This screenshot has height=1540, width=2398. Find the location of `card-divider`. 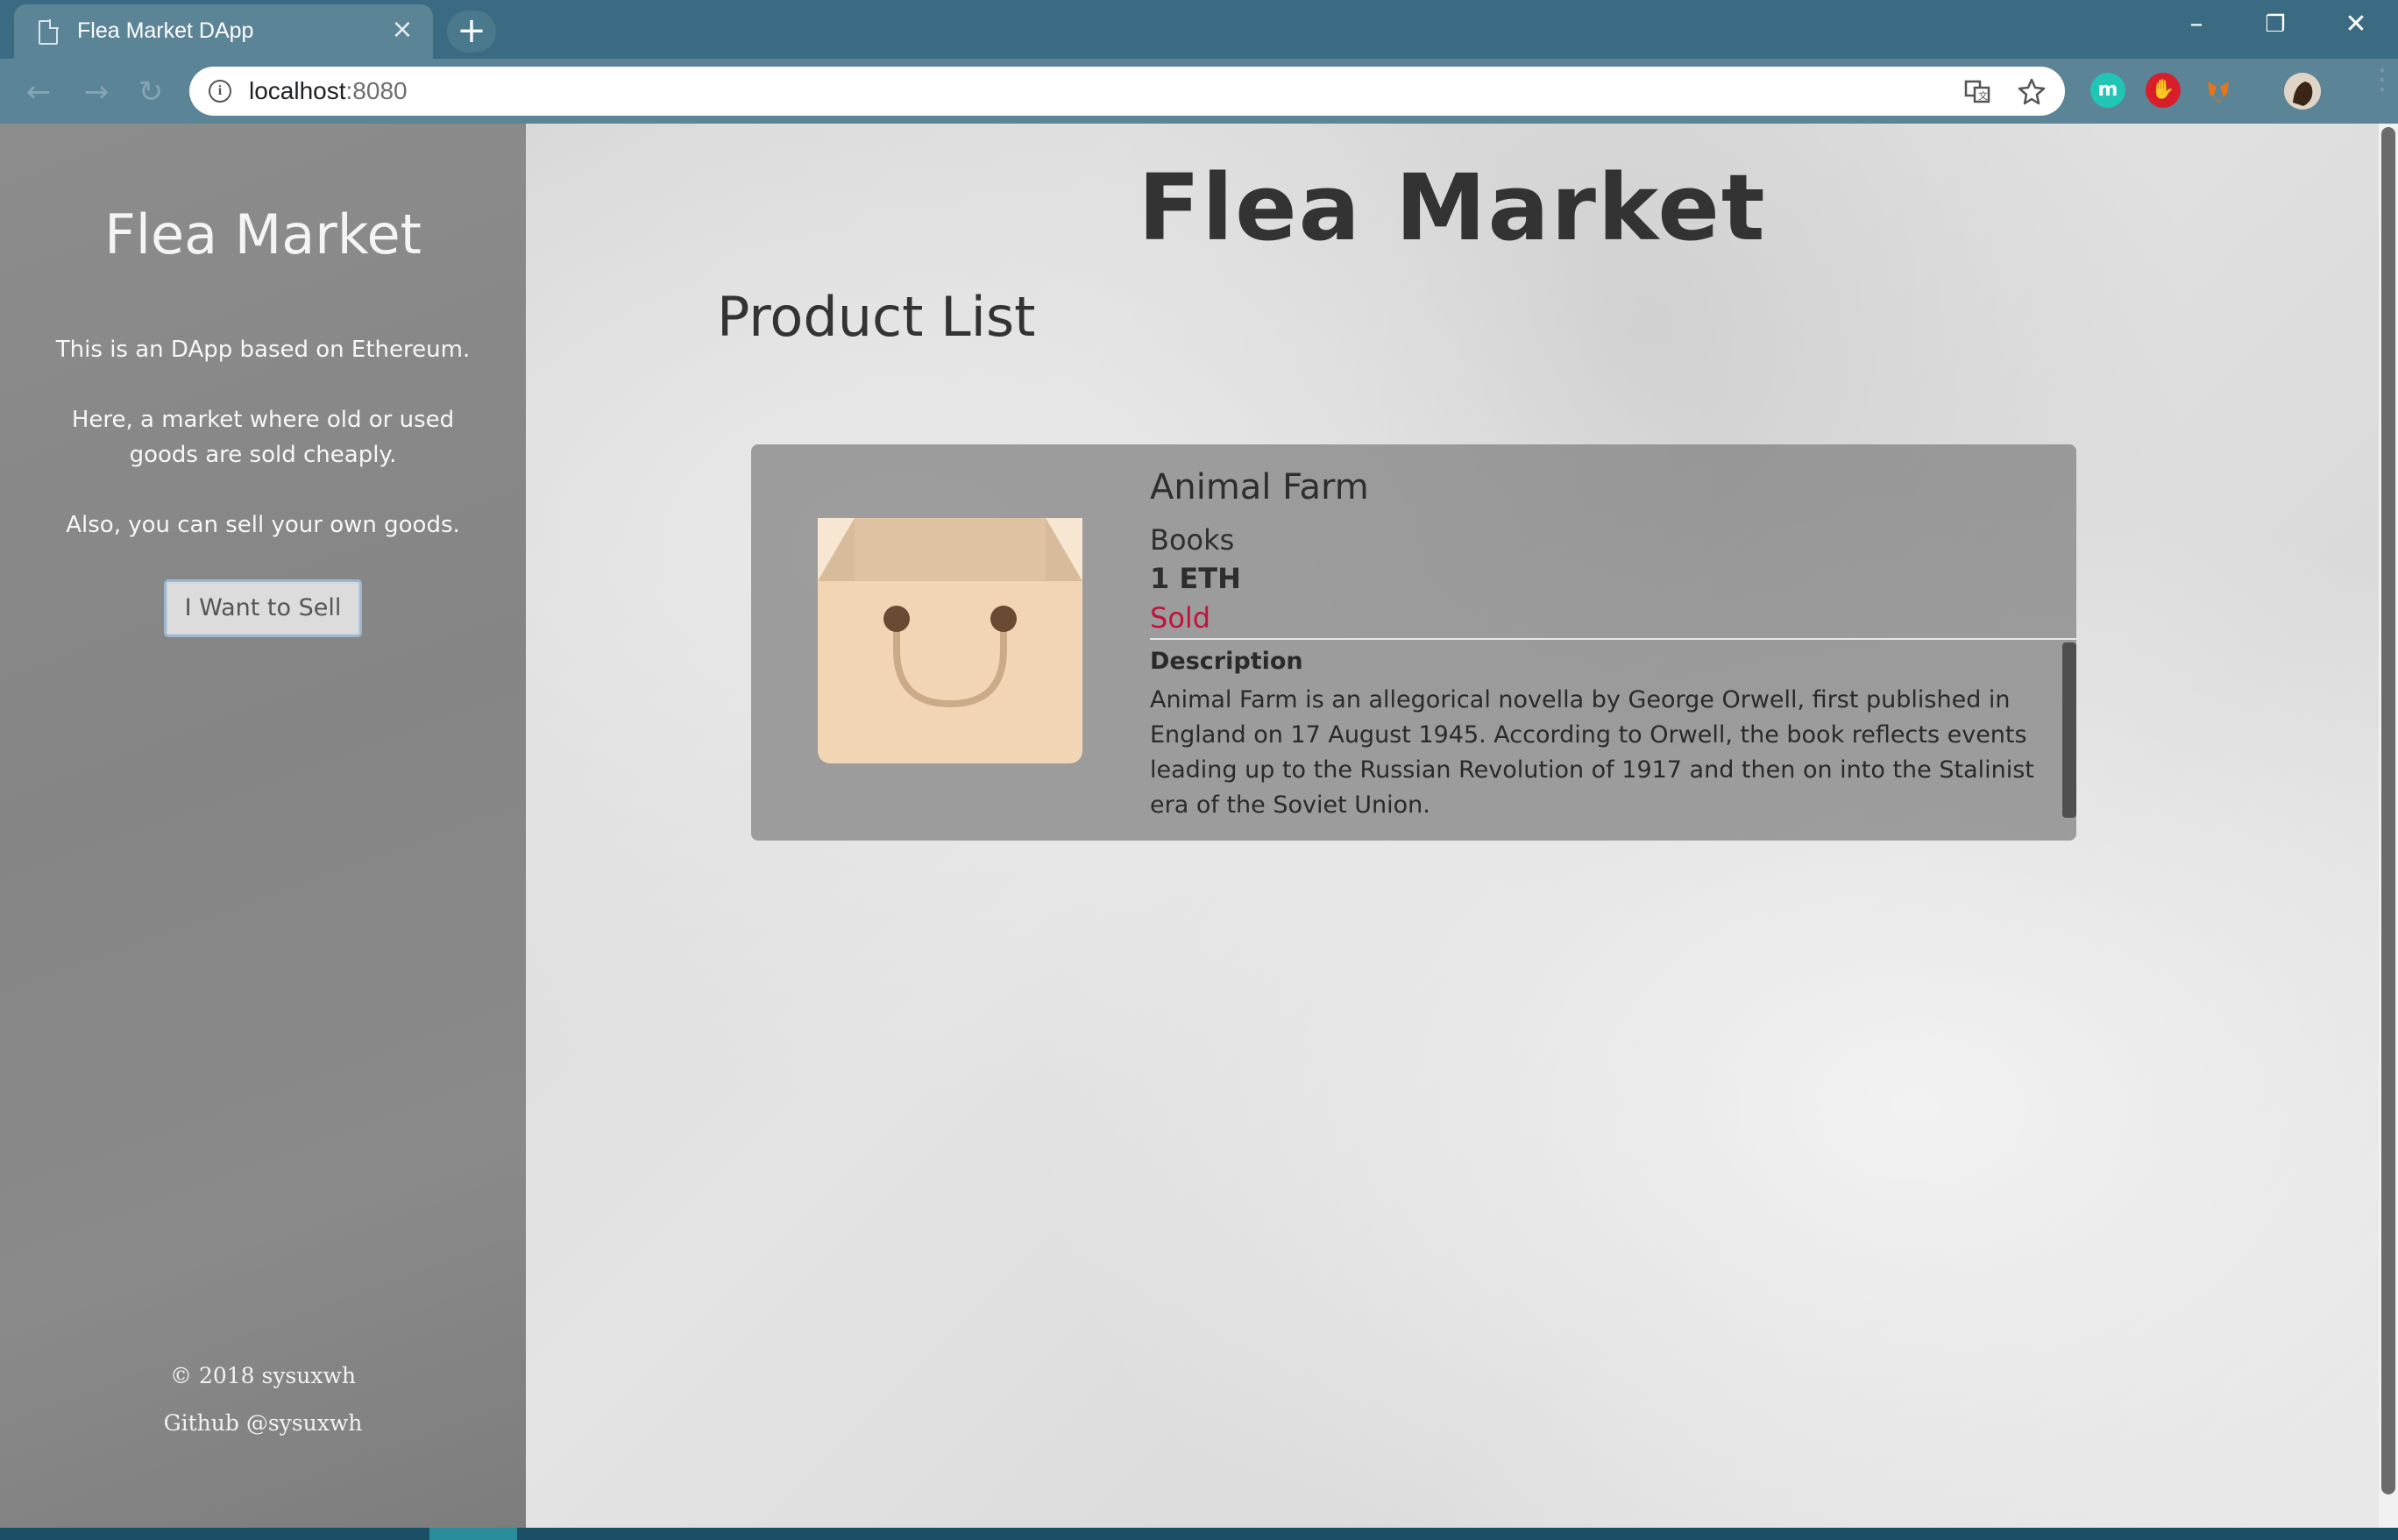

card-divider is located at coordinates (1613, 639).